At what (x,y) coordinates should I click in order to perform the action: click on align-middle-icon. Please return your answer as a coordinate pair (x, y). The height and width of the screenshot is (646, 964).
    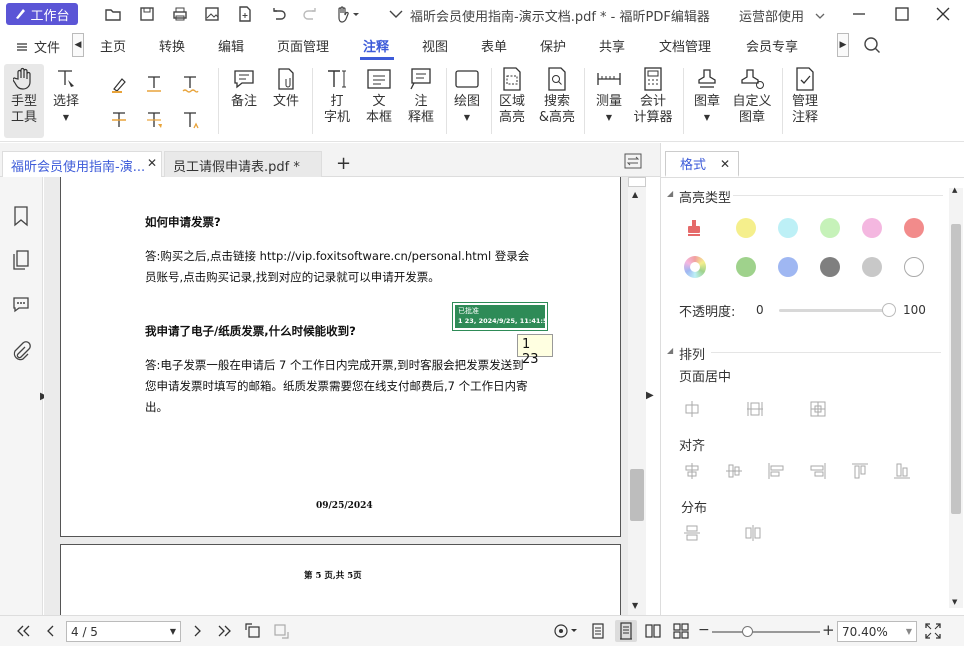
    Looking at the image, I should click on (734, 471).